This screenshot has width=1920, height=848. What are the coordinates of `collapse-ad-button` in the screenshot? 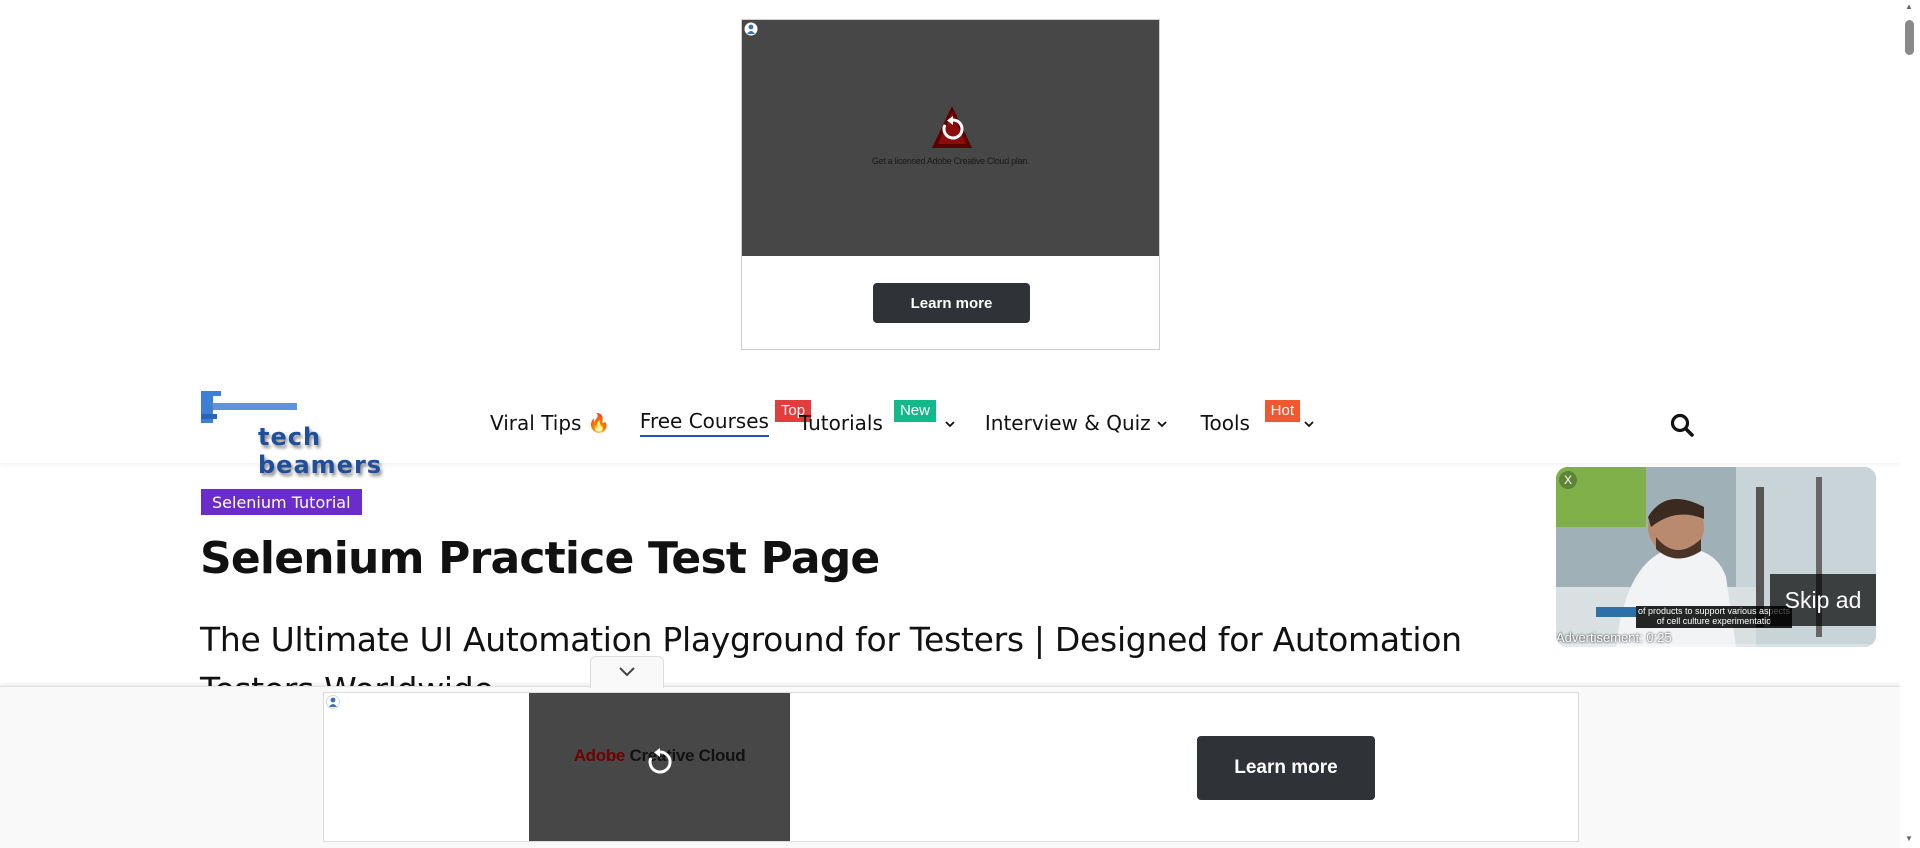 It's located at (627, 672).